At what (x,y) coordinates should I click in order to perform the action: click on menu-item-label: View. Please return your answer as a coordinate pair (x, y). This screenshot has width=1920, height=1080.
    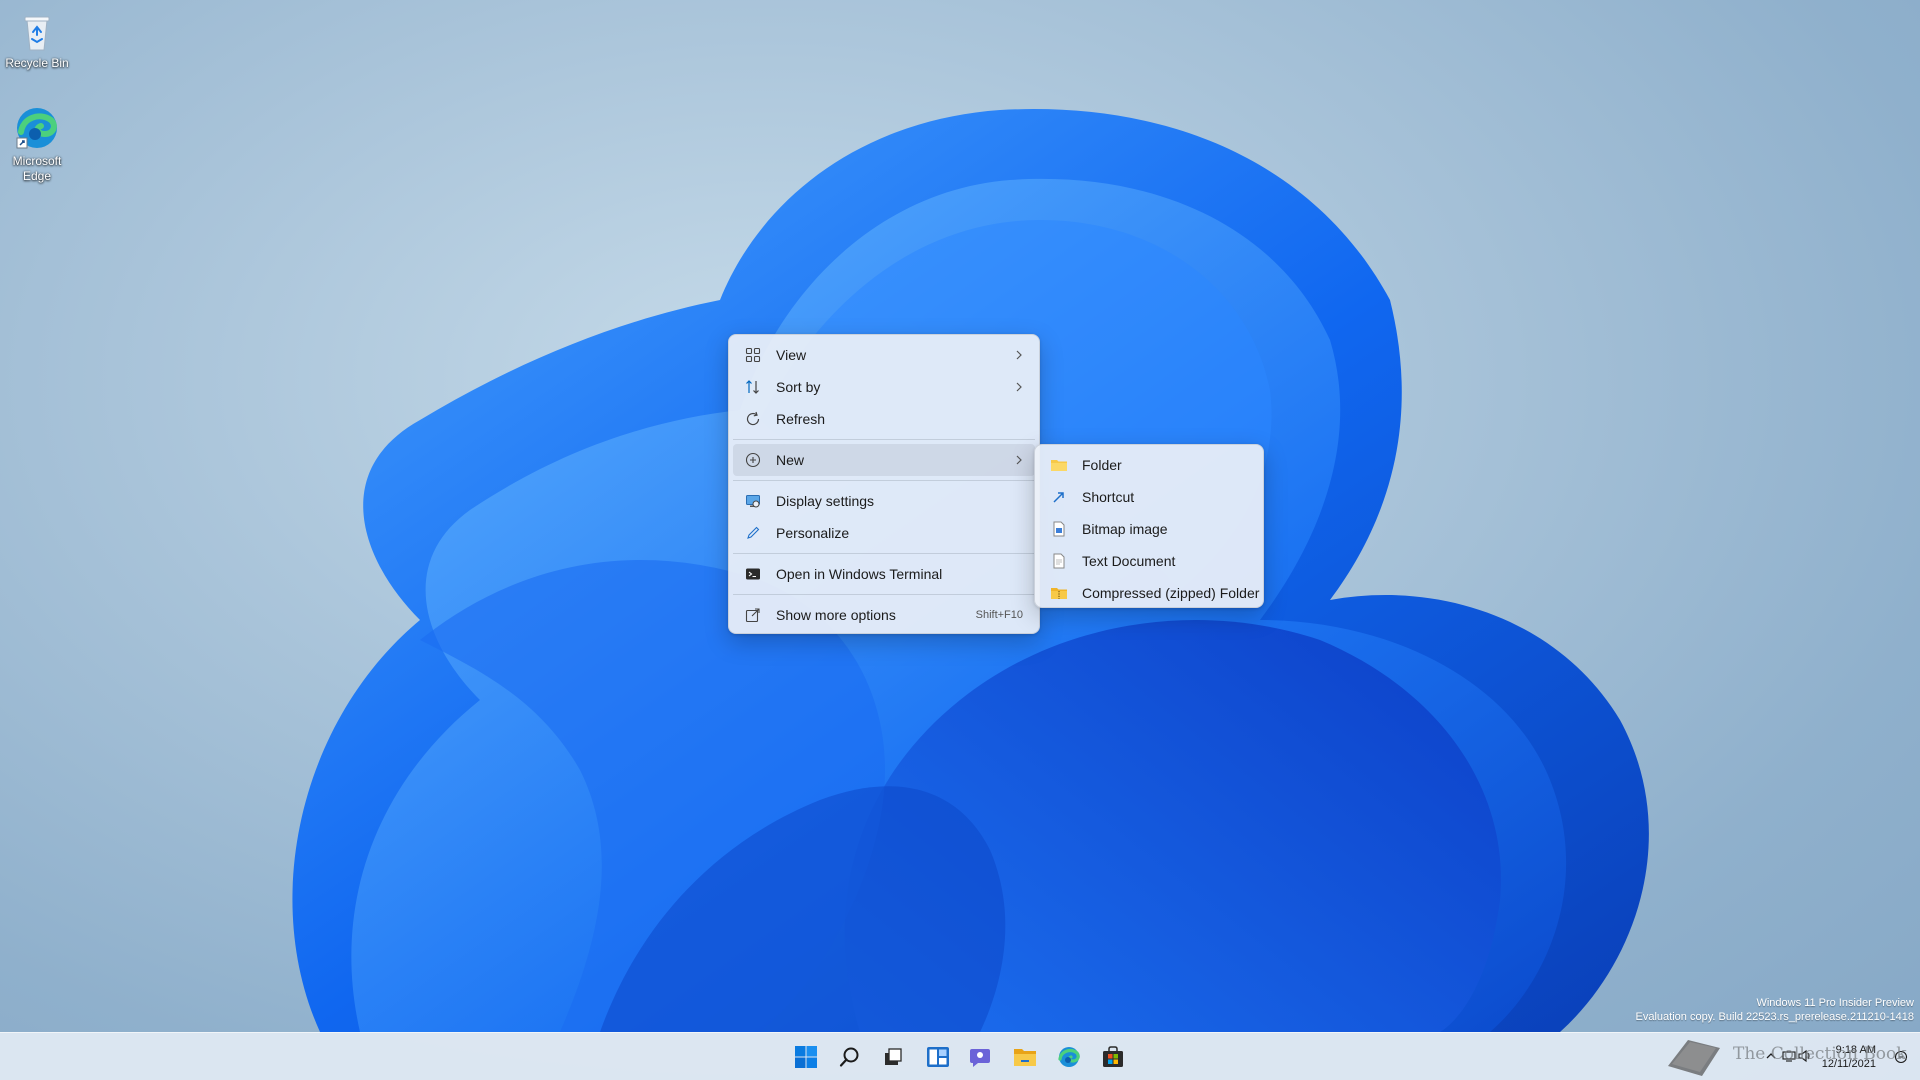
    Looking at the image, I should click on (791, 355).